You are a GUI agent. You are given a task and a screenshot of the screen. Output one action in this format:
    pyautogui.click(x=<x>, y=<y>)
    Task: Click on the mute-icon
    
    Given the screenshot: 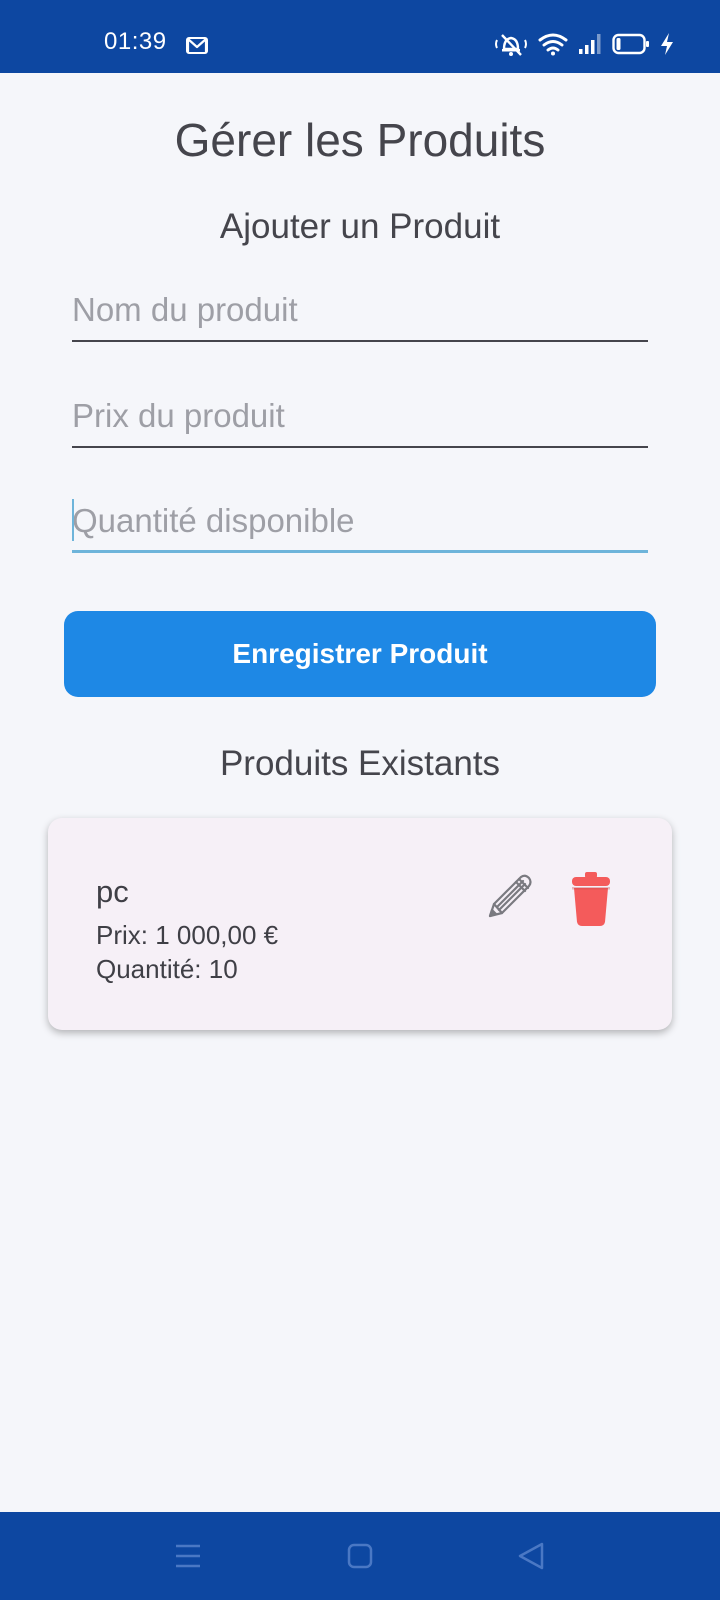 What is the action you would take?
    pyautogui.click(x=511, y=45)
    